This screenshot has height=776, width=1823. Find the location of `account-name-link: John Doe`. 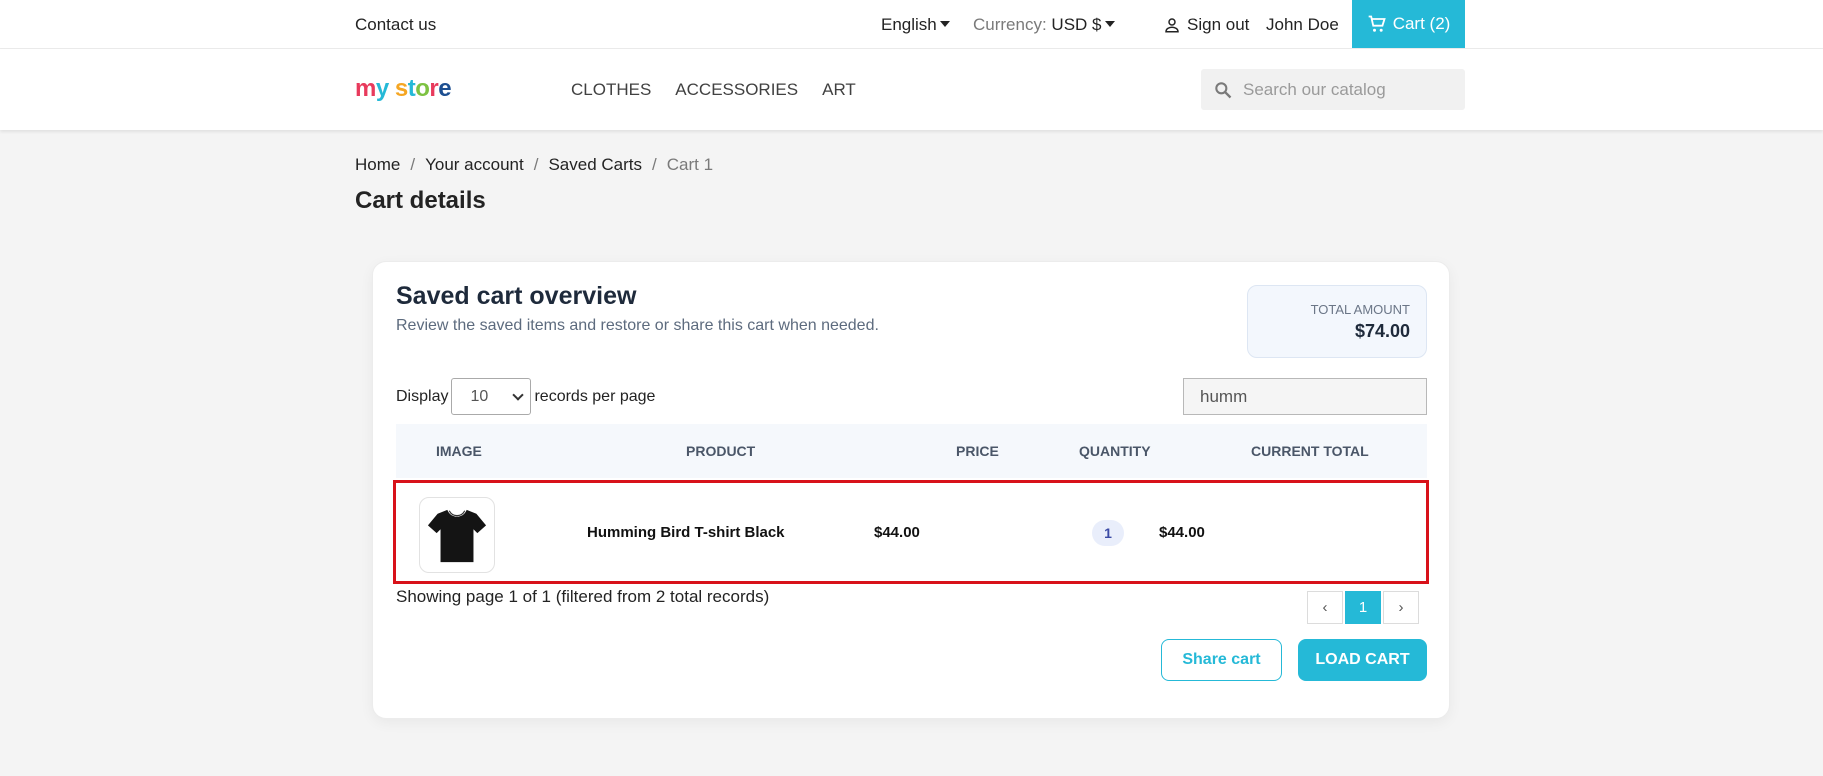

account-name-link: John Doe is located at coordinates (1302, 25).